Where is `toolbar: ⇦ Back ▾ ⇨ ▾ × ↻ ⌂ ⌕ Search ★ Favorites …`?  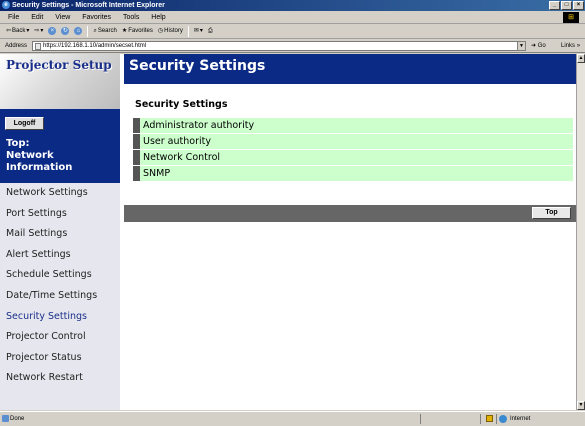 toolbar: ⇦ Back ▾ ⇨ ▾ × ↻ ⌂ ⌕ Search ★ Favorites … is located at coordinates (292, 31).